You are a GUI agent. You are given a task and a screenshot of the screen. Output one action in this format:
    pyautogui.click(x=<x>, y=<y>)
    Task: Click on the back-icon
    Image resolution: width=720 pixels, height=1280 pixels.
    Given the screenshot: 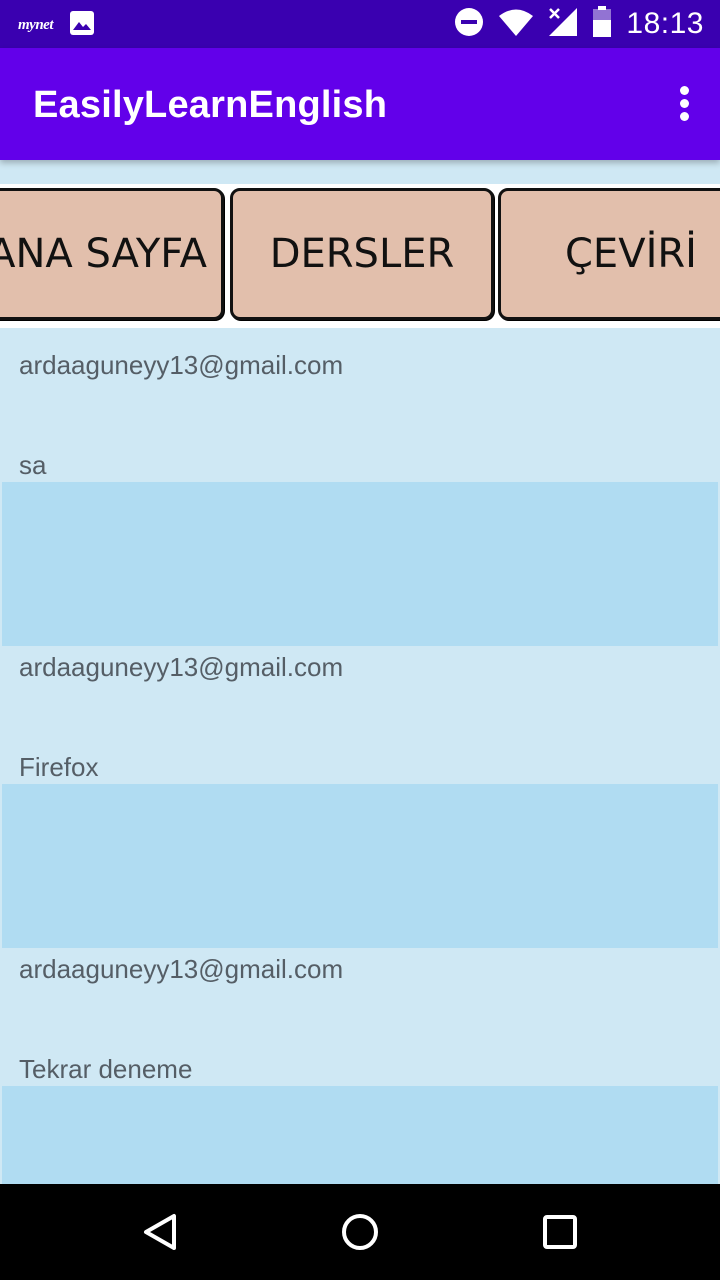 What is the action you would take?
    pyautogui.click(x=160, y=1232)
    